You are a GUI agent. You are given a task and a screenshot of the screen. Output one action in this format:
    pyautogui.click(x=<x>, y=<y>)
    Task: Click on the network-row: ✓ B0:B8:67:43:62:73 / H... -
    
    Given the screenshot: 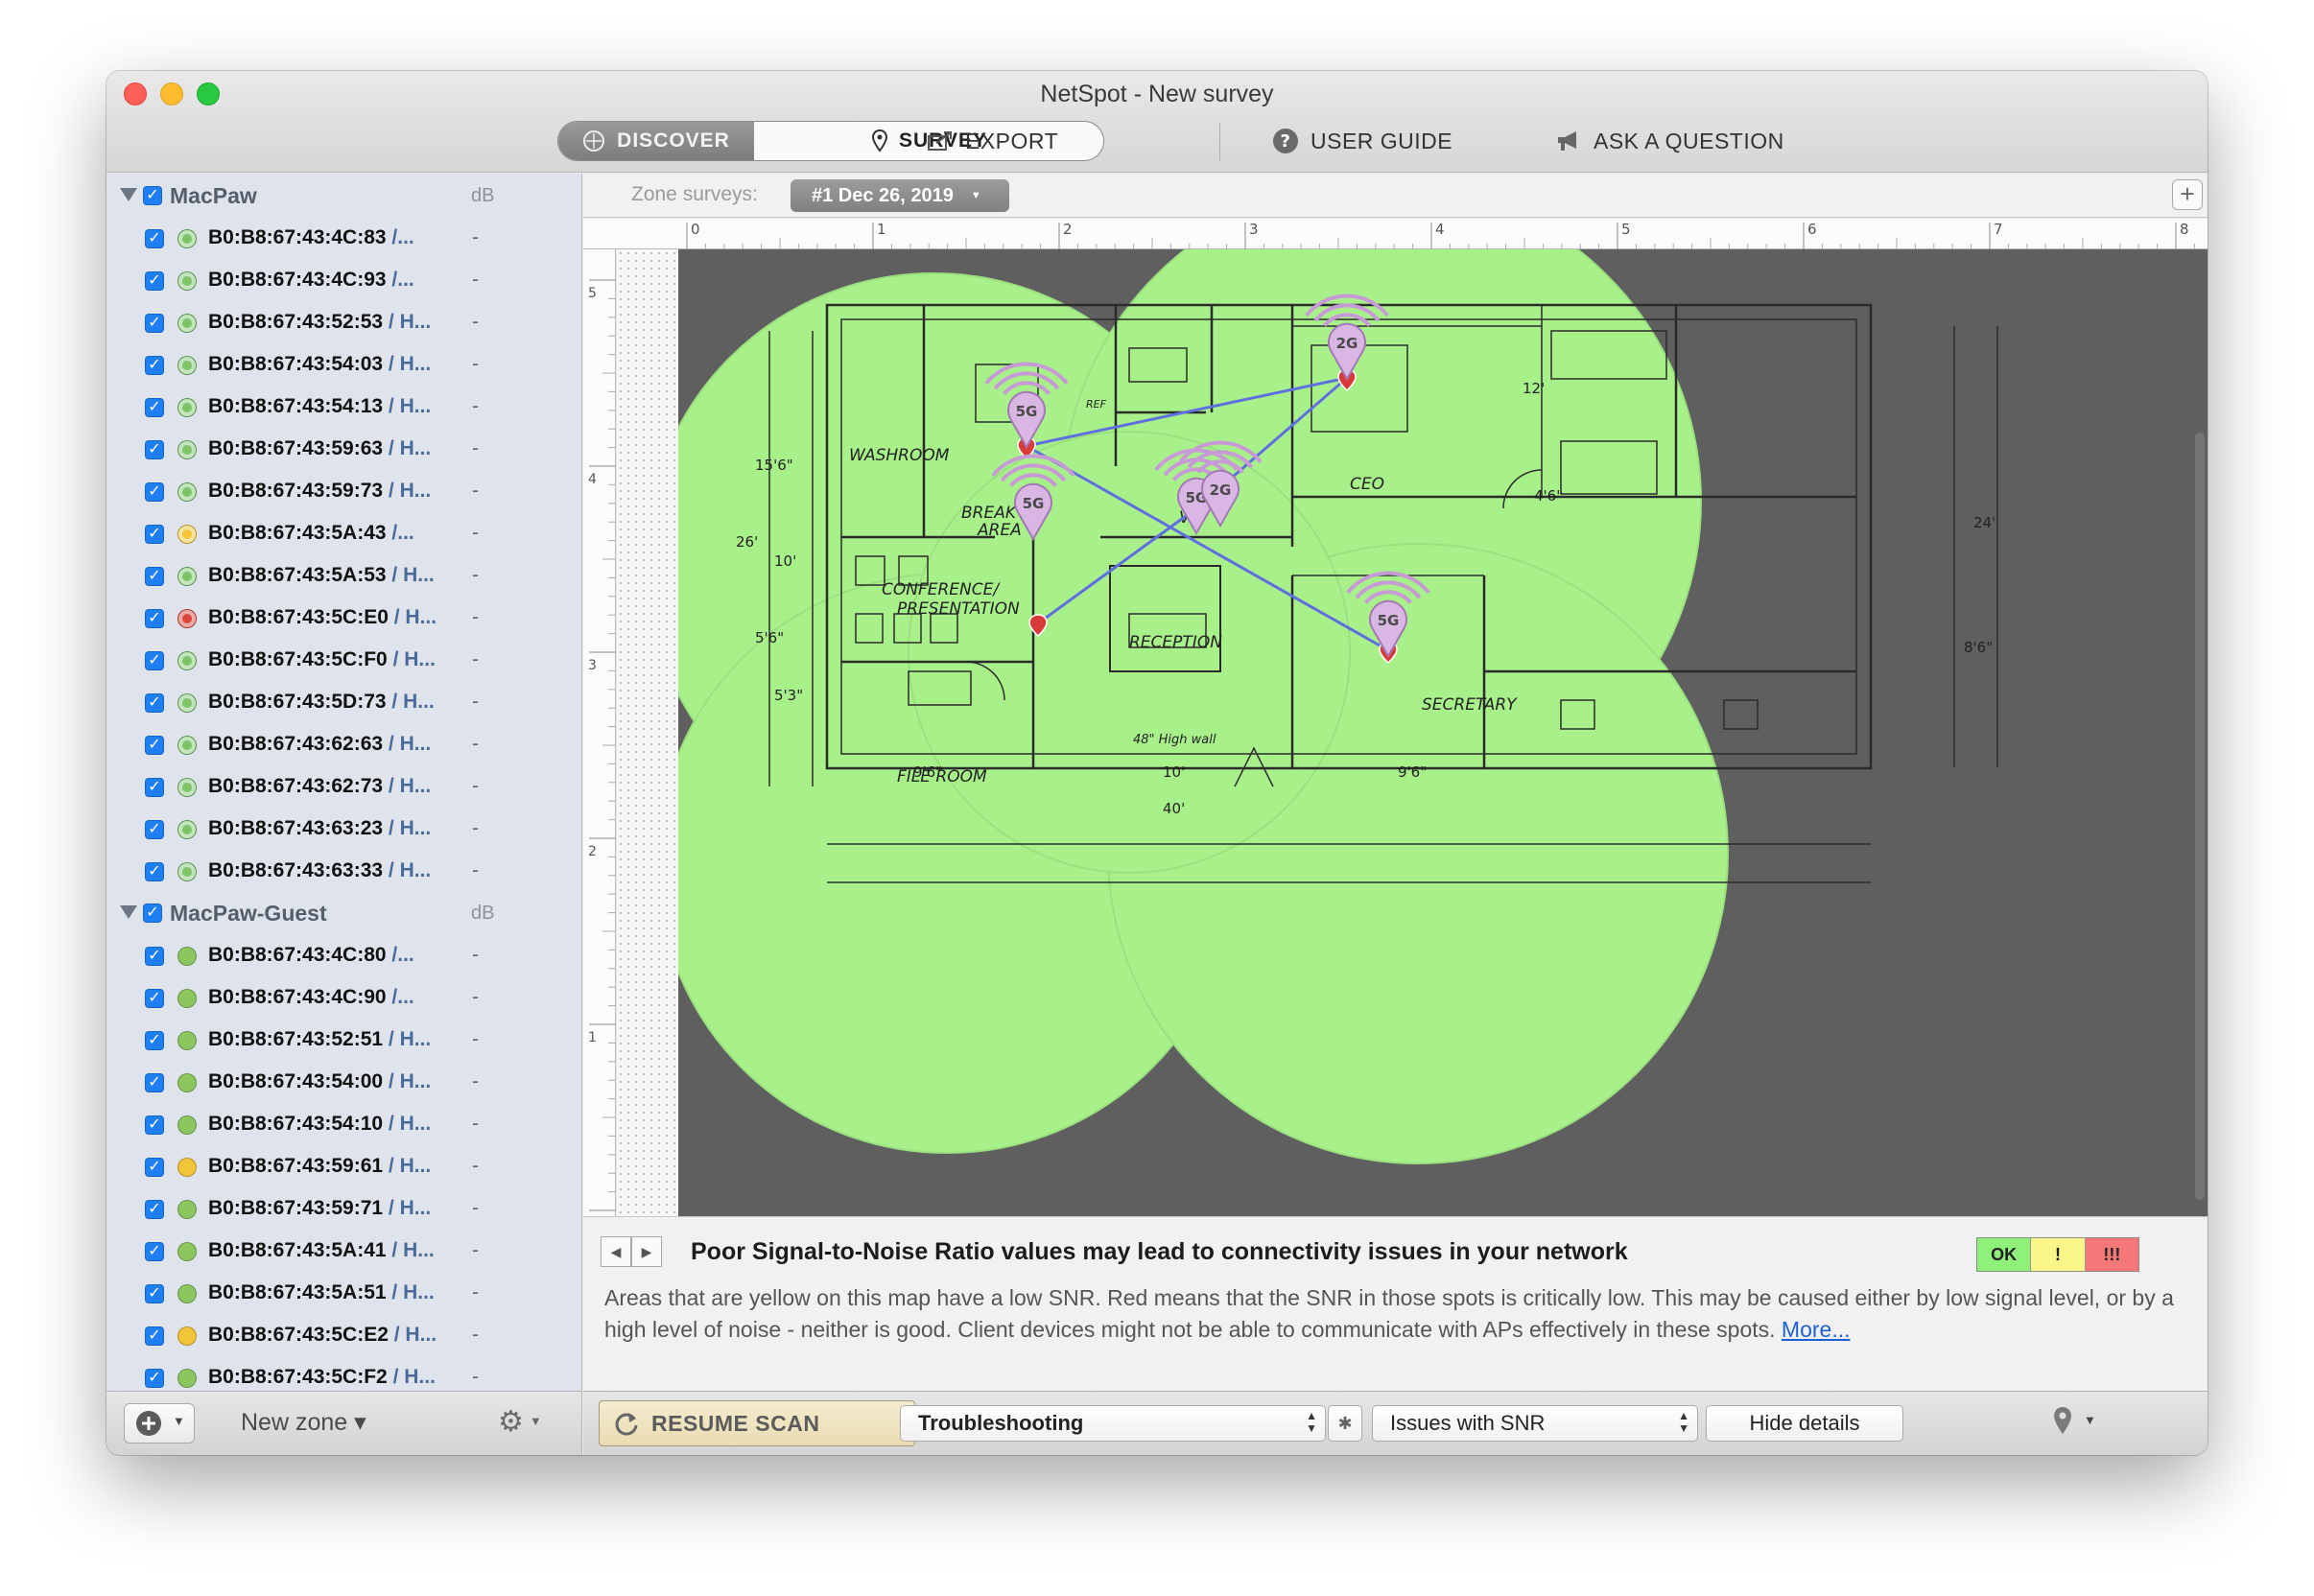 What is the action you would take?
    pyautogui.click(x=343, y=787)
    